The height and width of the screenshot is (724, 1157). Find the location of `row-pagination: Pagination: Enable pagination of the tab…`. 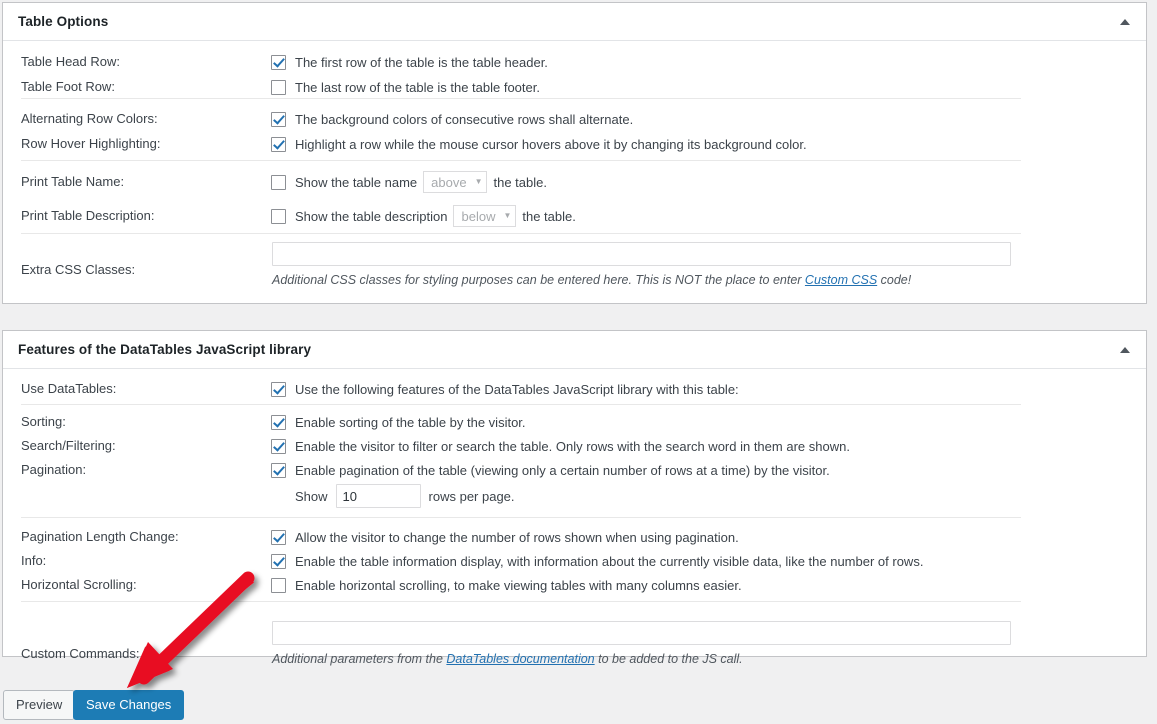

row-pagination: Pagination: Enable pagination of the tab… is located at coordinates (574, 471).